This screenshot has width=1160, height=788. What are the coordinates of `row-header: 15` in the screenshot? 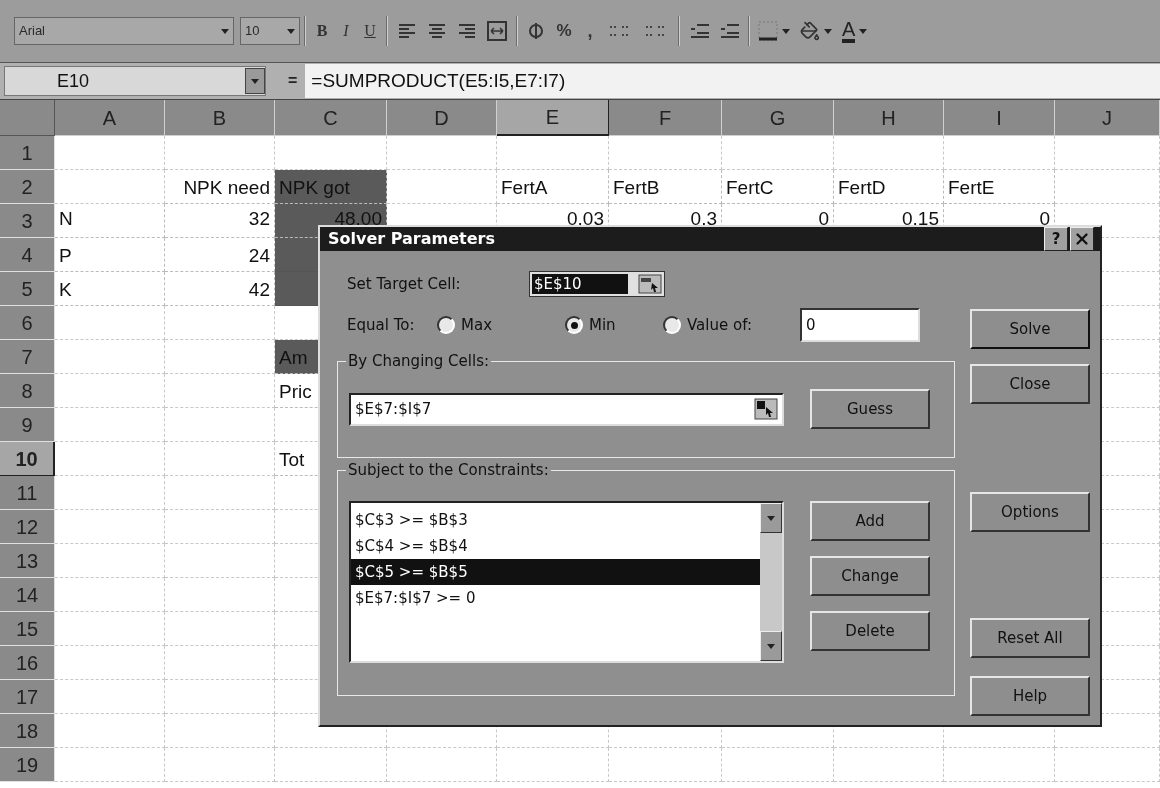 It's located at (27, 629).